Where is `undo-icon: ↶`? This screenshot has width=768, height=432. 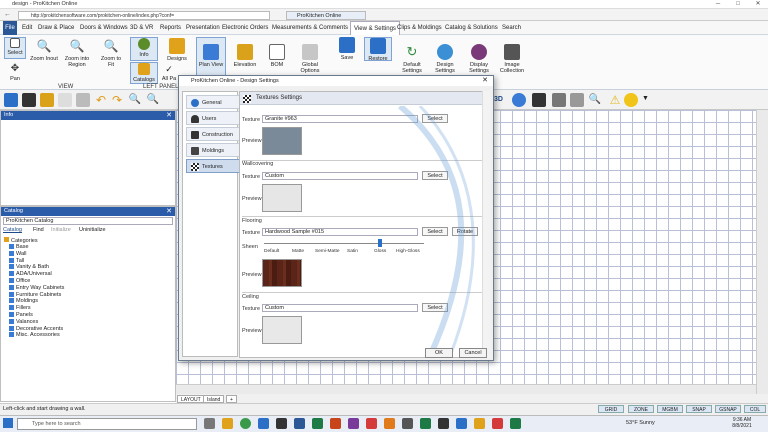 undo-icon: ↶ is located at coordinates (101, 100).